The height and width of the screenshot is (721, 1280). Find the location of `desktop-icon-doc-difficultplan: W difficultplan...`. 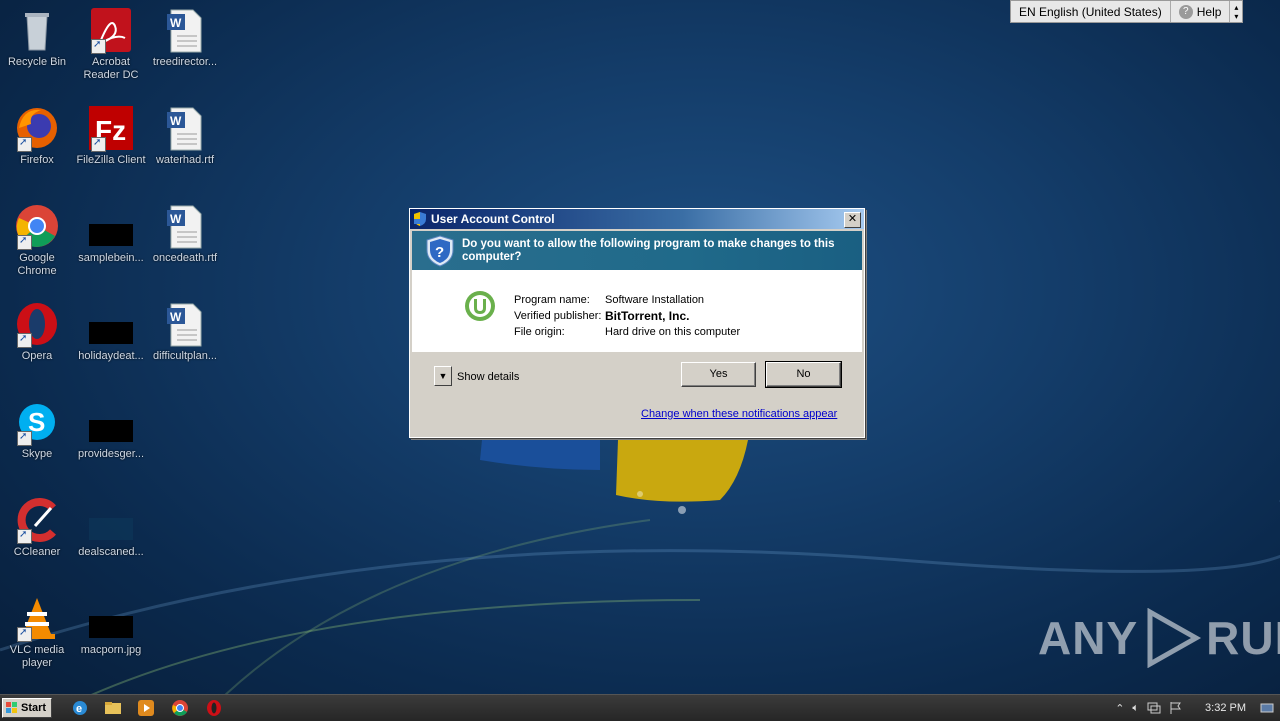

desktop-icon-doc-difficultplan: W difficultplan... is located at coordinates (185, 331).